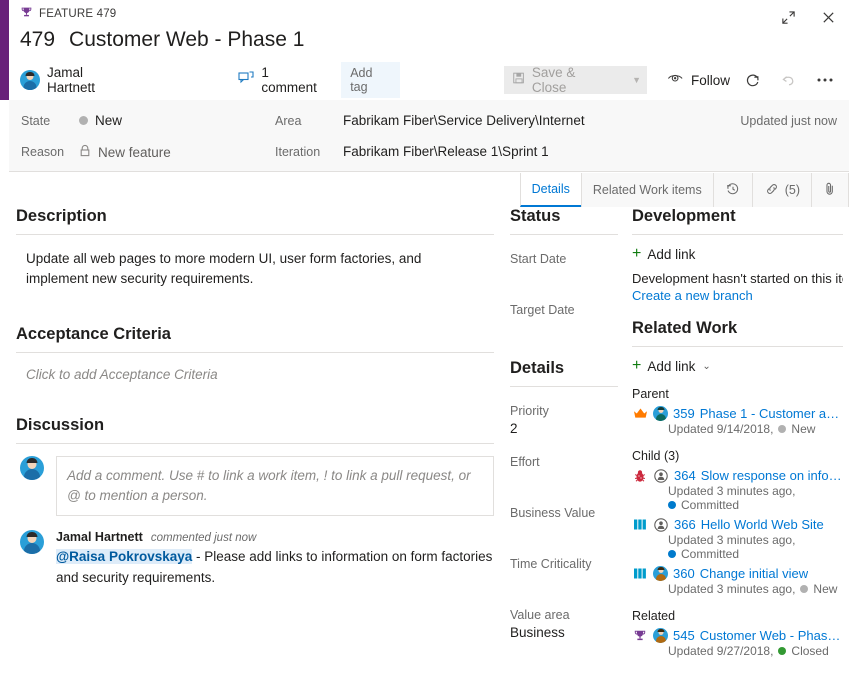 The width and height of the screenshot is (849, 693). I want to click on status-heading: Status, so click(564, 221).